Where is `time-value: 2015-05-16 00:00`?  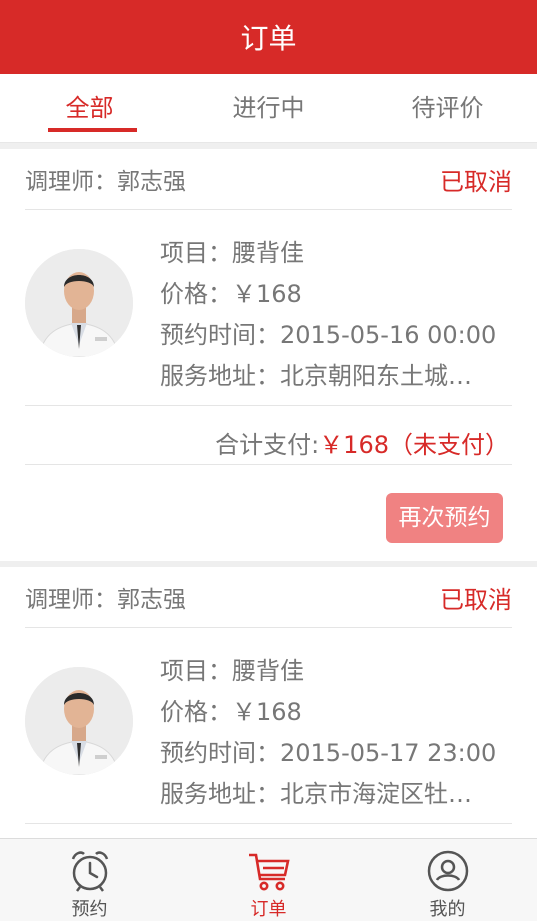 time-value: 2015-05-16 00:00 is located at coordinates (388, 335).